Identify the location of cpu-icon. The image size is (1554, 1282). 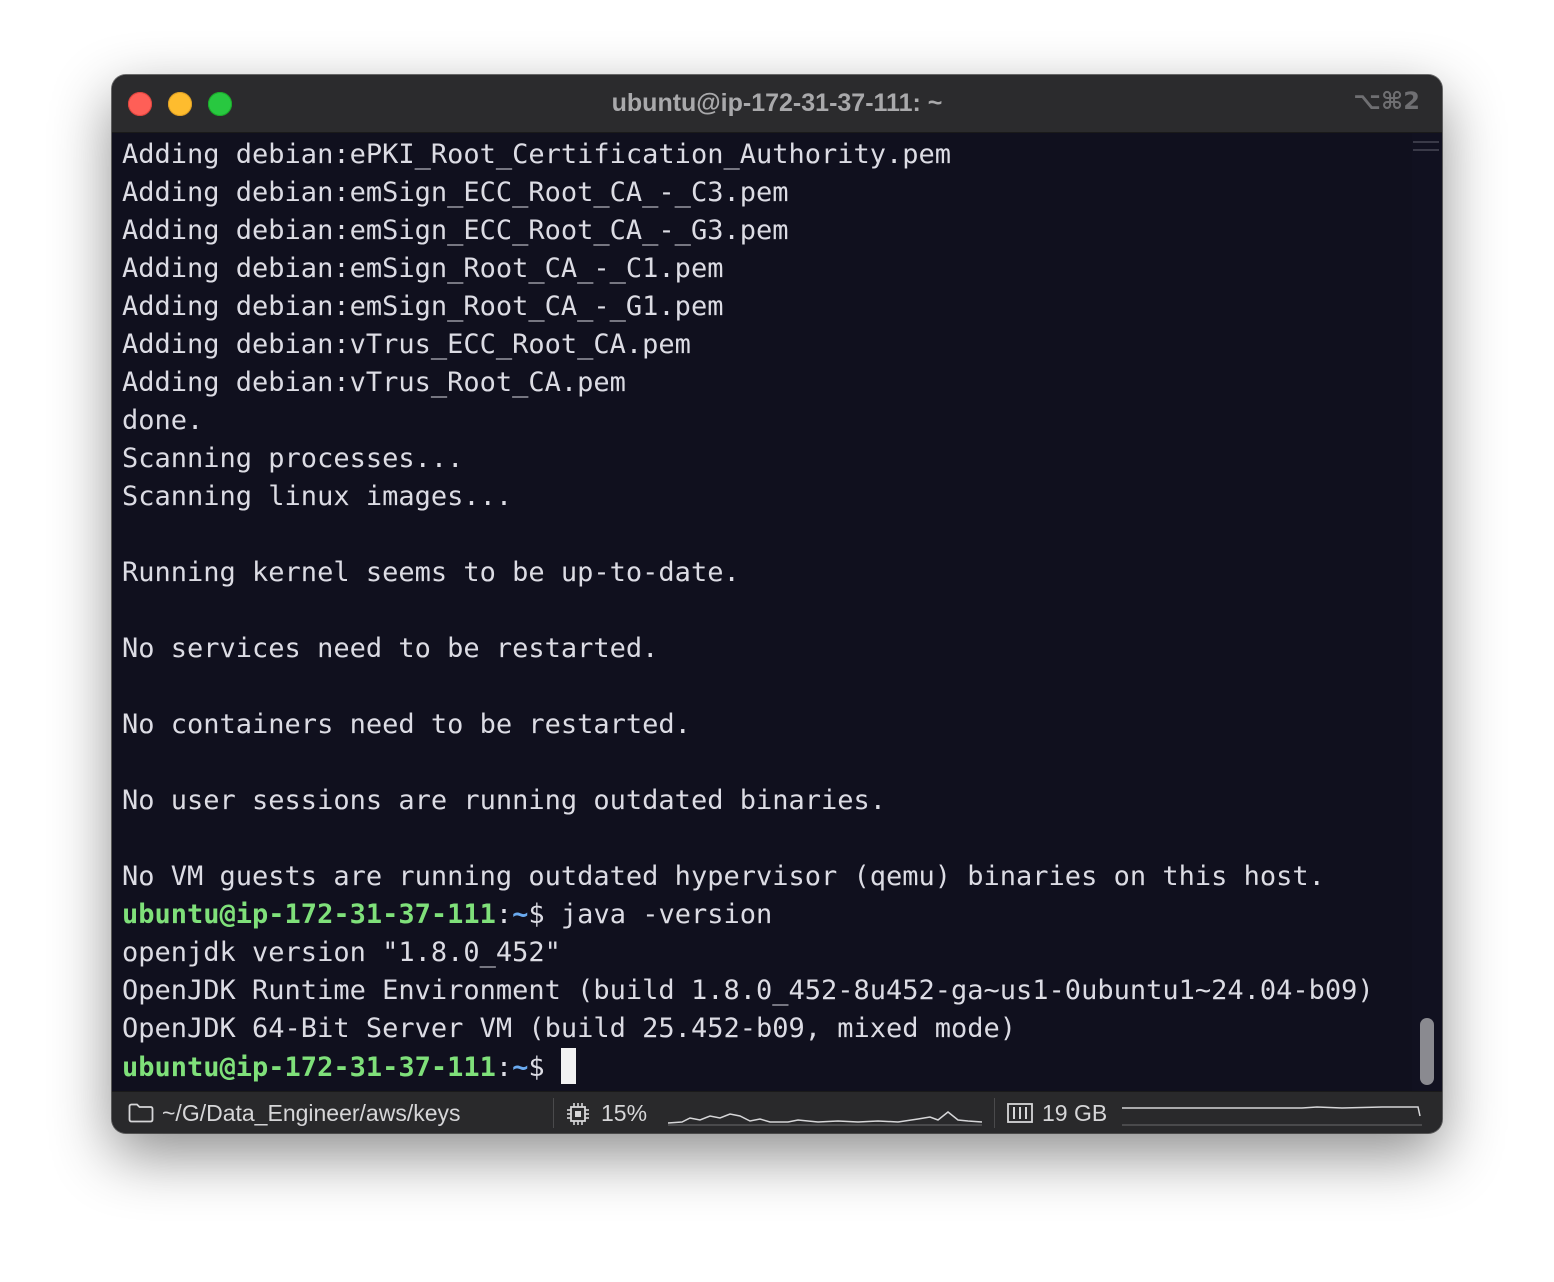
(578, 1114).